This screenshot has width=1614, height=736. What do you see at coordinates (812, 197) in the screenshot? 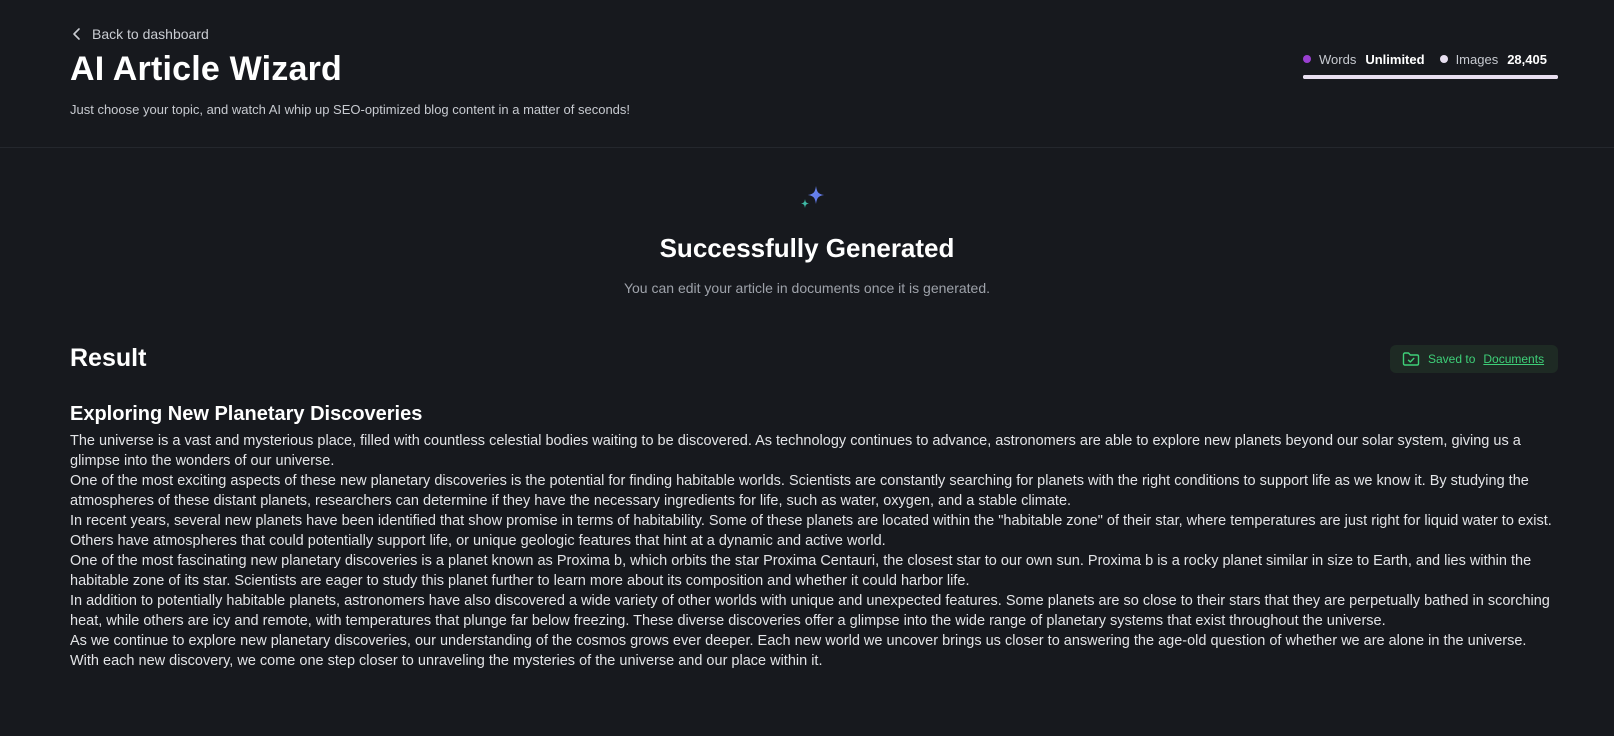
I see `sparkle-icon` at bounding box center [812, 197].